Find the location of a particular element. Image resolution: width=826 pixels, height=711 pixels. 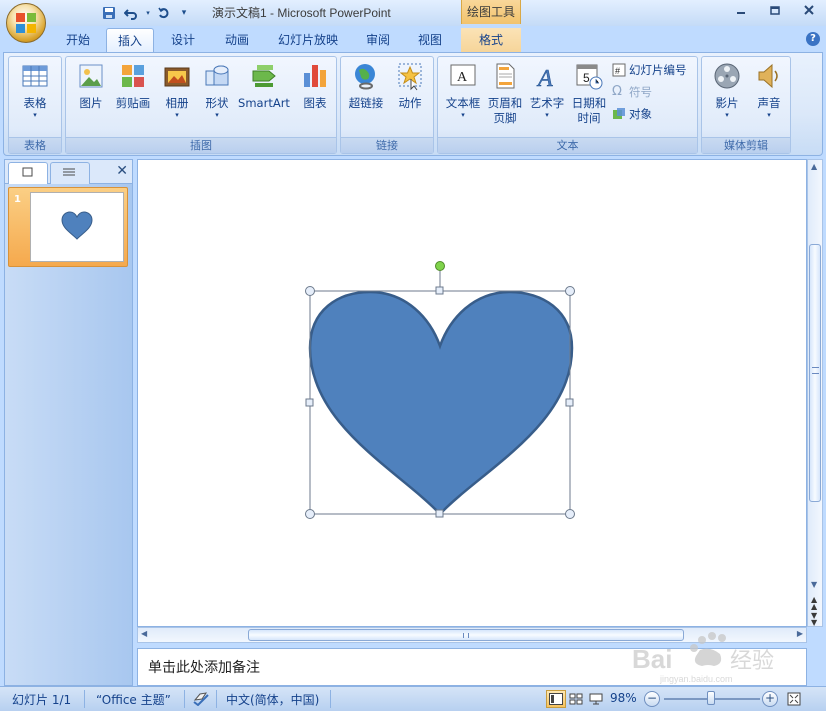

object-label: 对象 is located at coordinates (640, 114).